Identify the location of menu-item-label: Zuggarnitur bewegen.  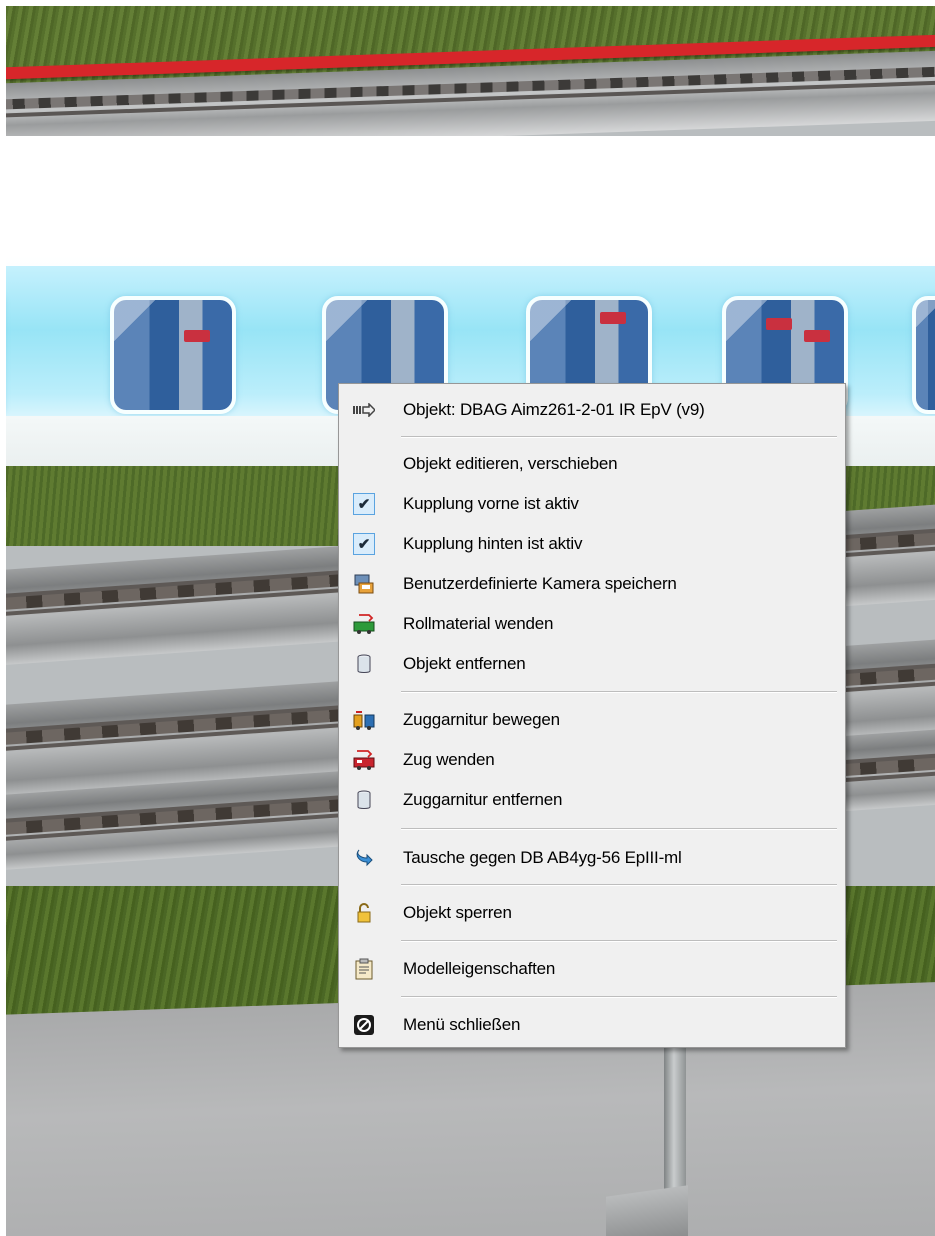
(481, 719).